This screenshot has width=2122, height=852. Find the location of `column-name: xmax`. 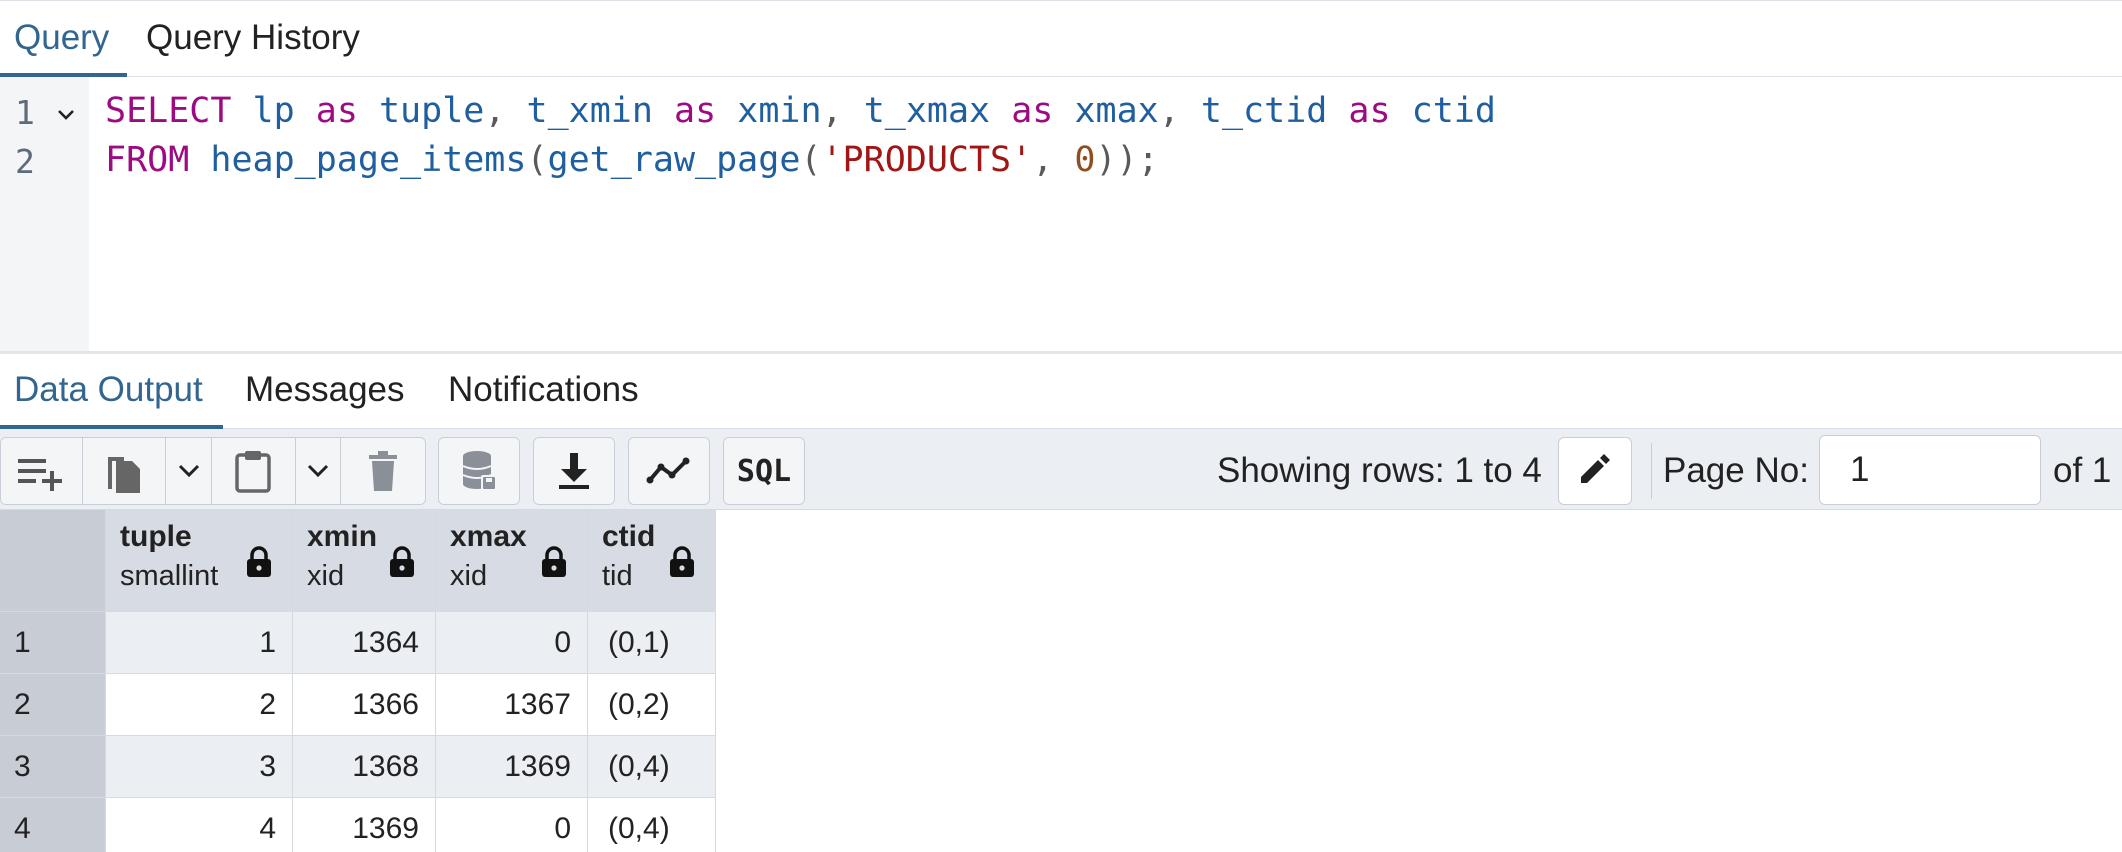

column-name: xmax is located at coordinates (488, 536).